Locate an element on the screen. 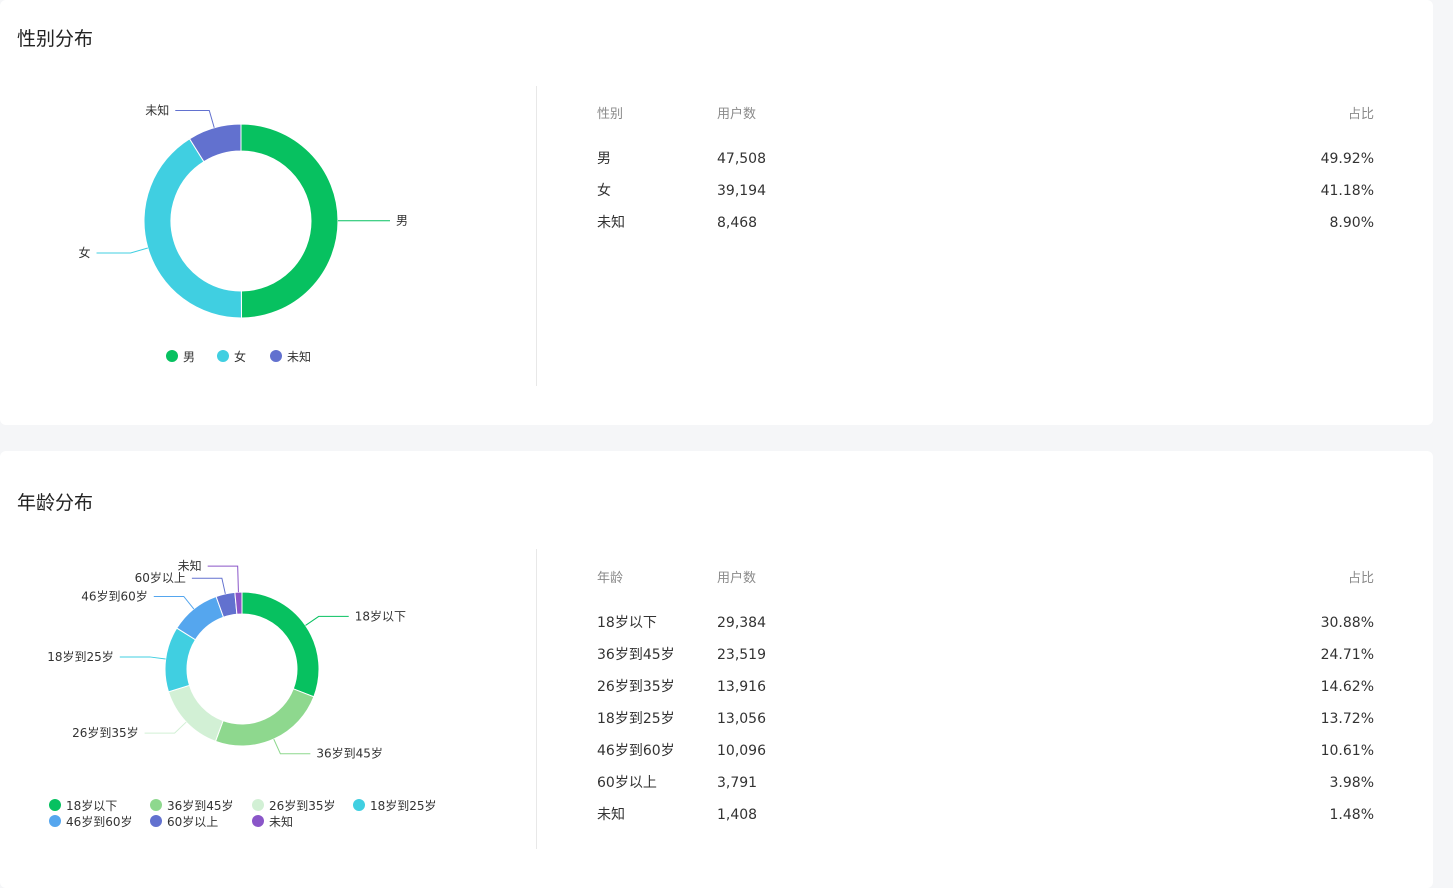  row-label: 26岁到35岁 is located at coordinates (636, 687).